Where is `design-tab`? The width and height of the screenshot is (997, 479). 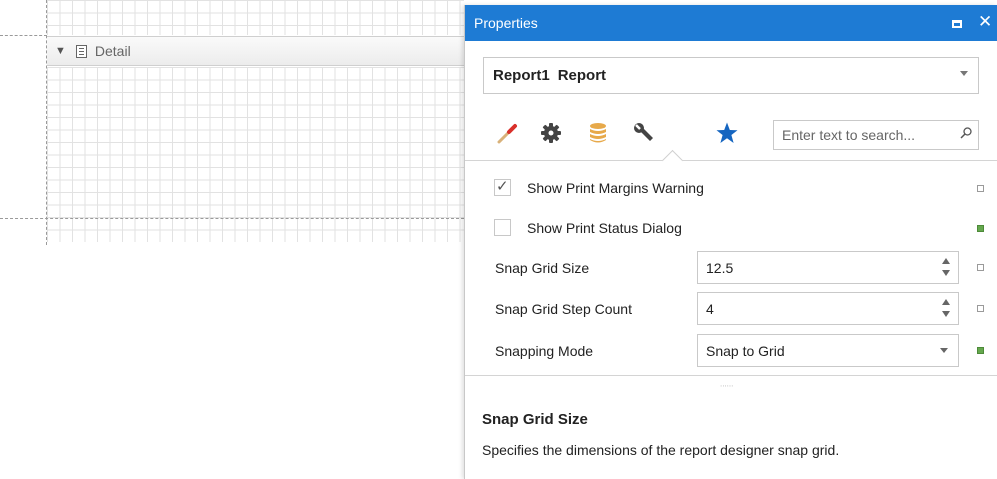 design-tab is located at coordinates (644, 133).